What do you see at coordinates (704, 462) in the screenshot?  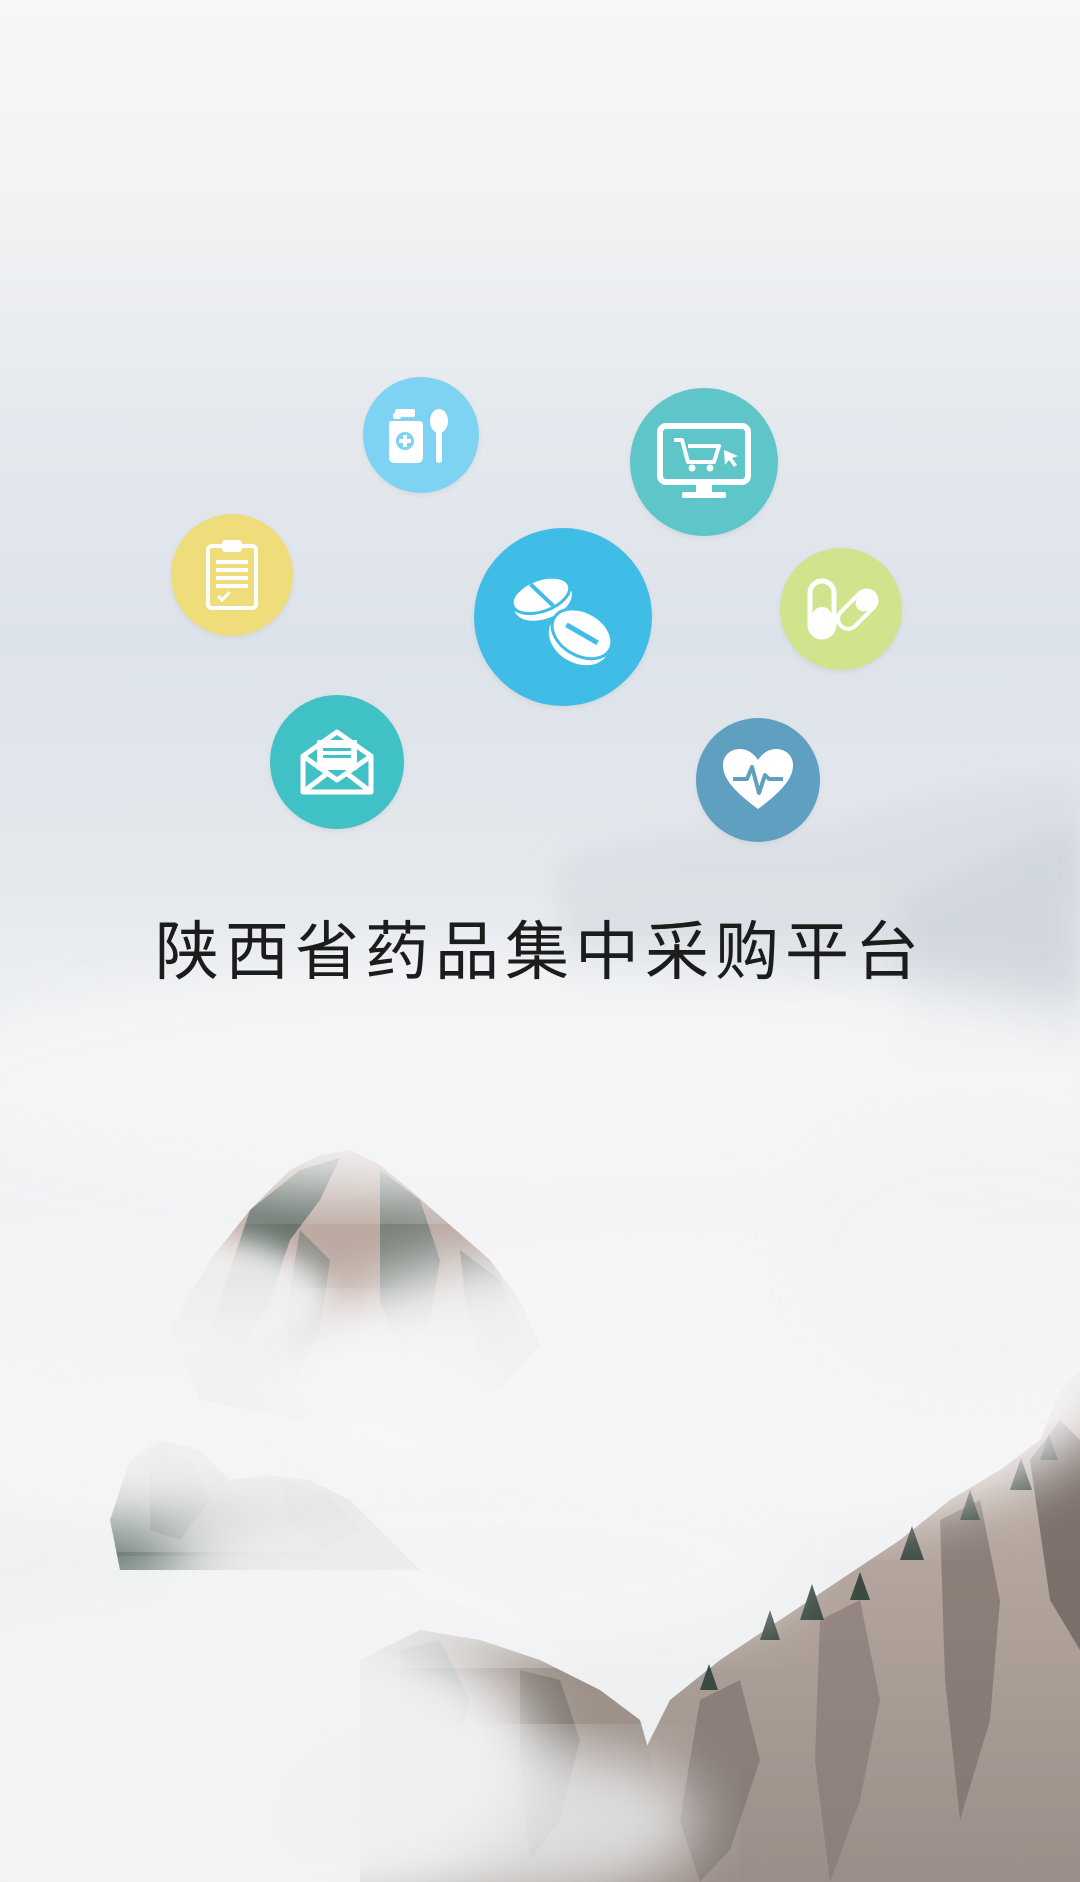 I see `shopping-cart-monitor-icon` at bounding box center [704, 462].